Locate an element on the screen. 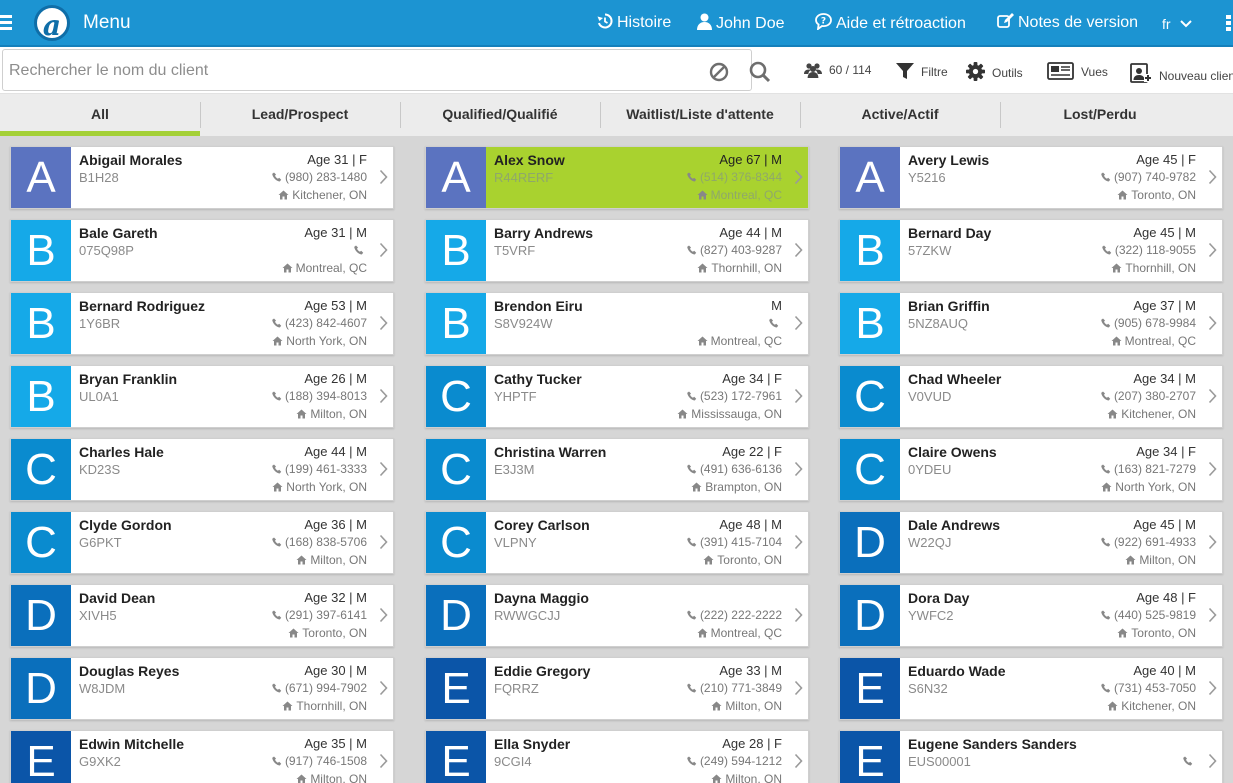 The width and height of the screenshot is (1233, 783). tab-active: Active/Actif is located at coordinates (900, 115).